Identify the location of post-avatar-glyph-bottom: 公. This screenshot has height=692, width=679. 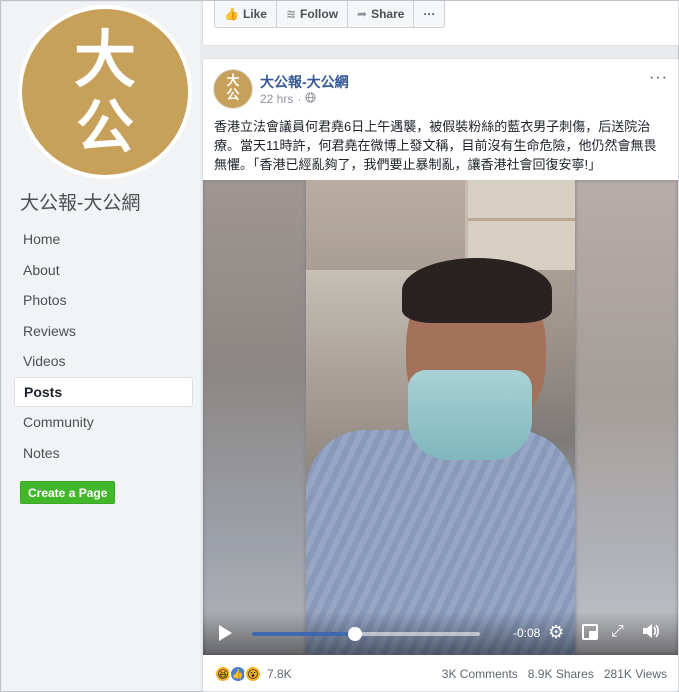
(233, 95).